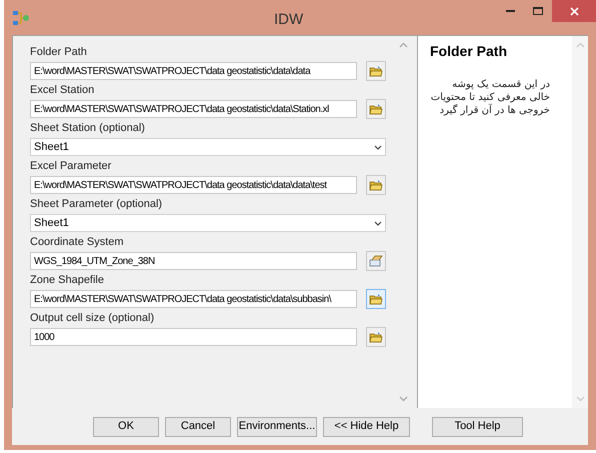  I want to click on dialog-button: Cancel, so click(198, 426).